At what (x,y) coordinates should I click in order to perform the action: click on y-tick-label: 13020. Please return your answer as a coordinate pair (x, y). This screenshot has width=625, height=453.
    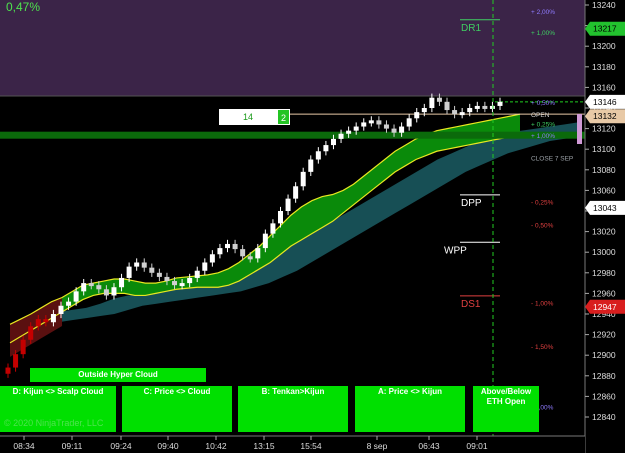
    Looking at the image, I should click on (604, 232).